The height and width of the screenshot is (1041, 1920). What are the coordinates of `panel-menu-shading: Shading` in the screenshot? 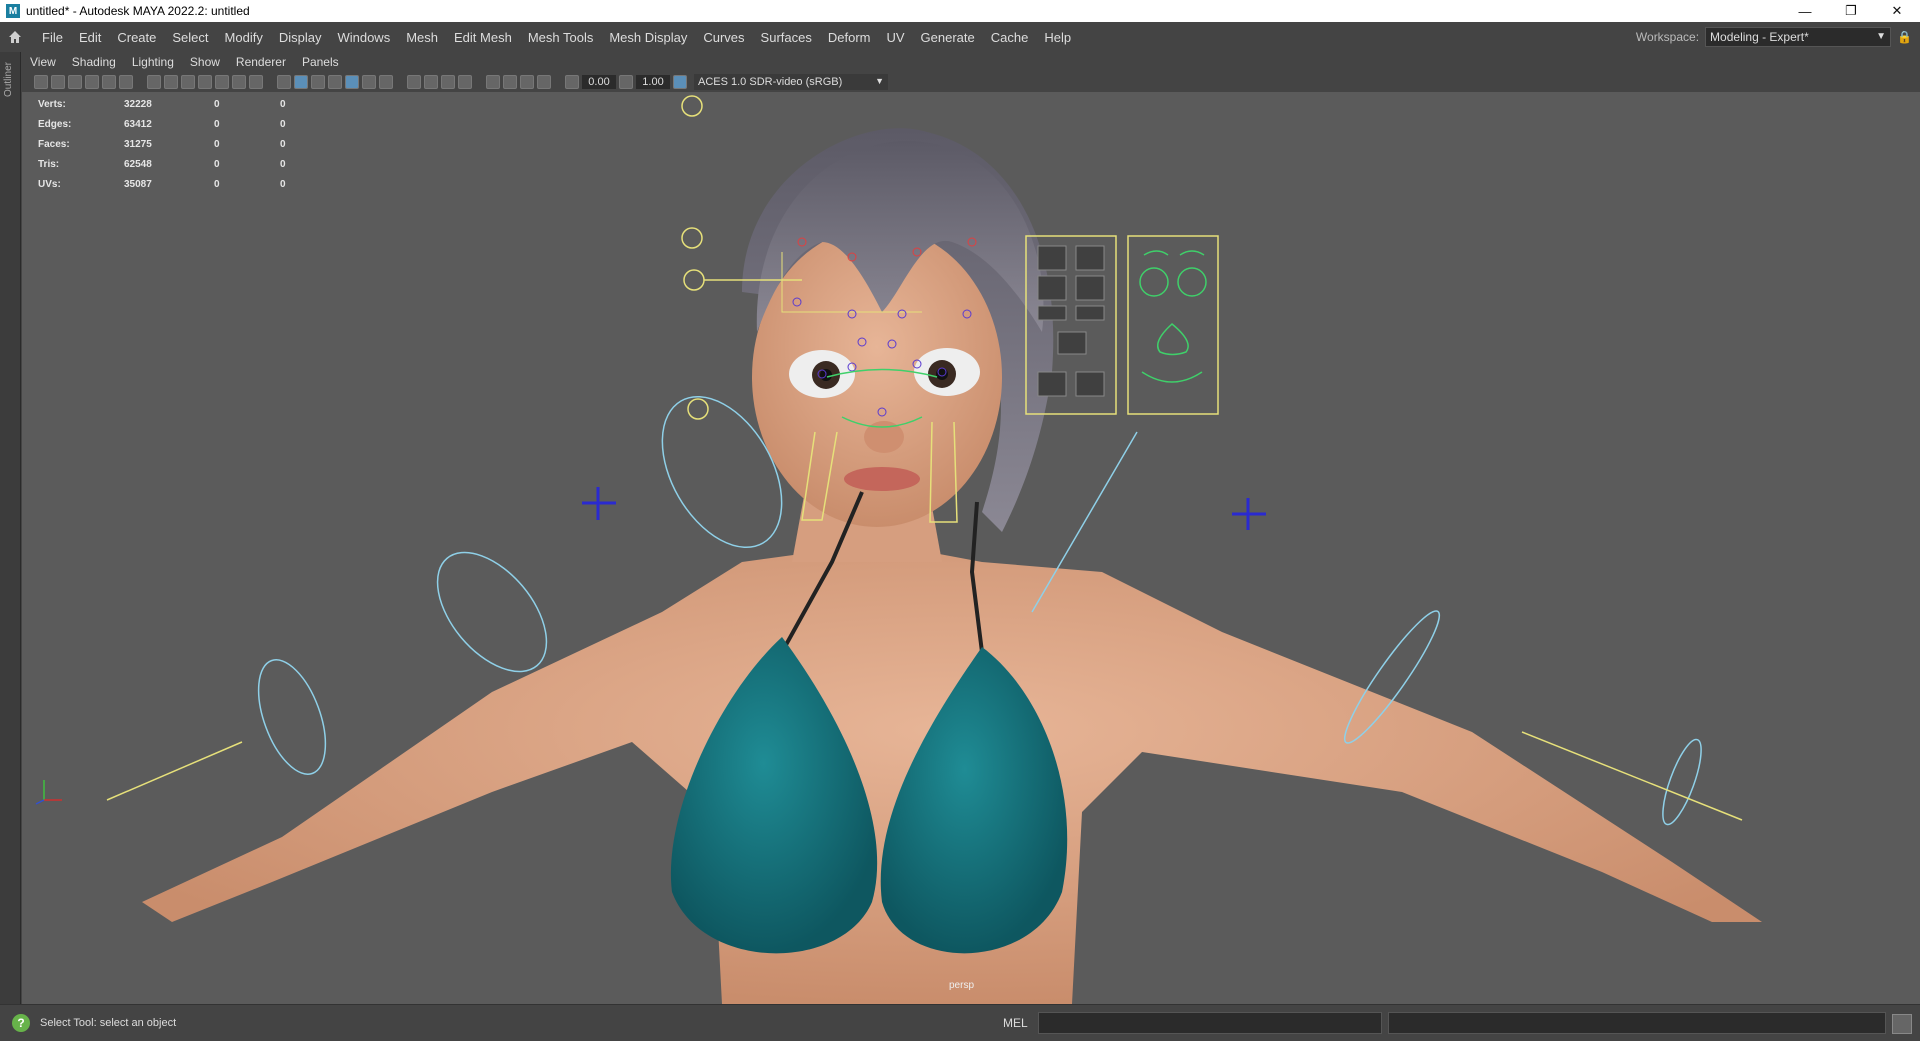 It's located at (94, 62).